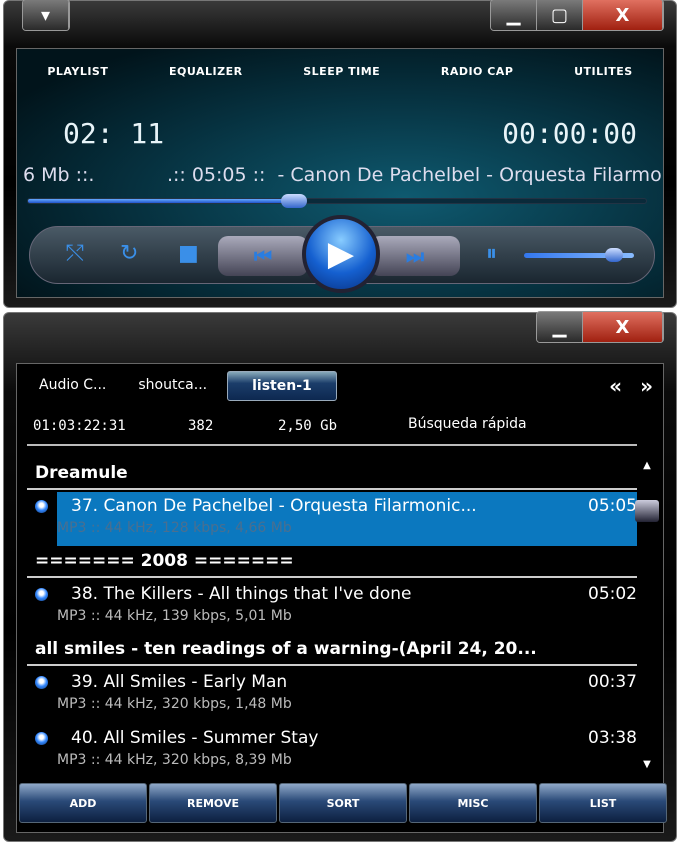 This screenshot has height=845, width=680. Describe the element at coordinates (603, 71) in the screenshot. I see `menu-utilities: UTILITES` at that location.